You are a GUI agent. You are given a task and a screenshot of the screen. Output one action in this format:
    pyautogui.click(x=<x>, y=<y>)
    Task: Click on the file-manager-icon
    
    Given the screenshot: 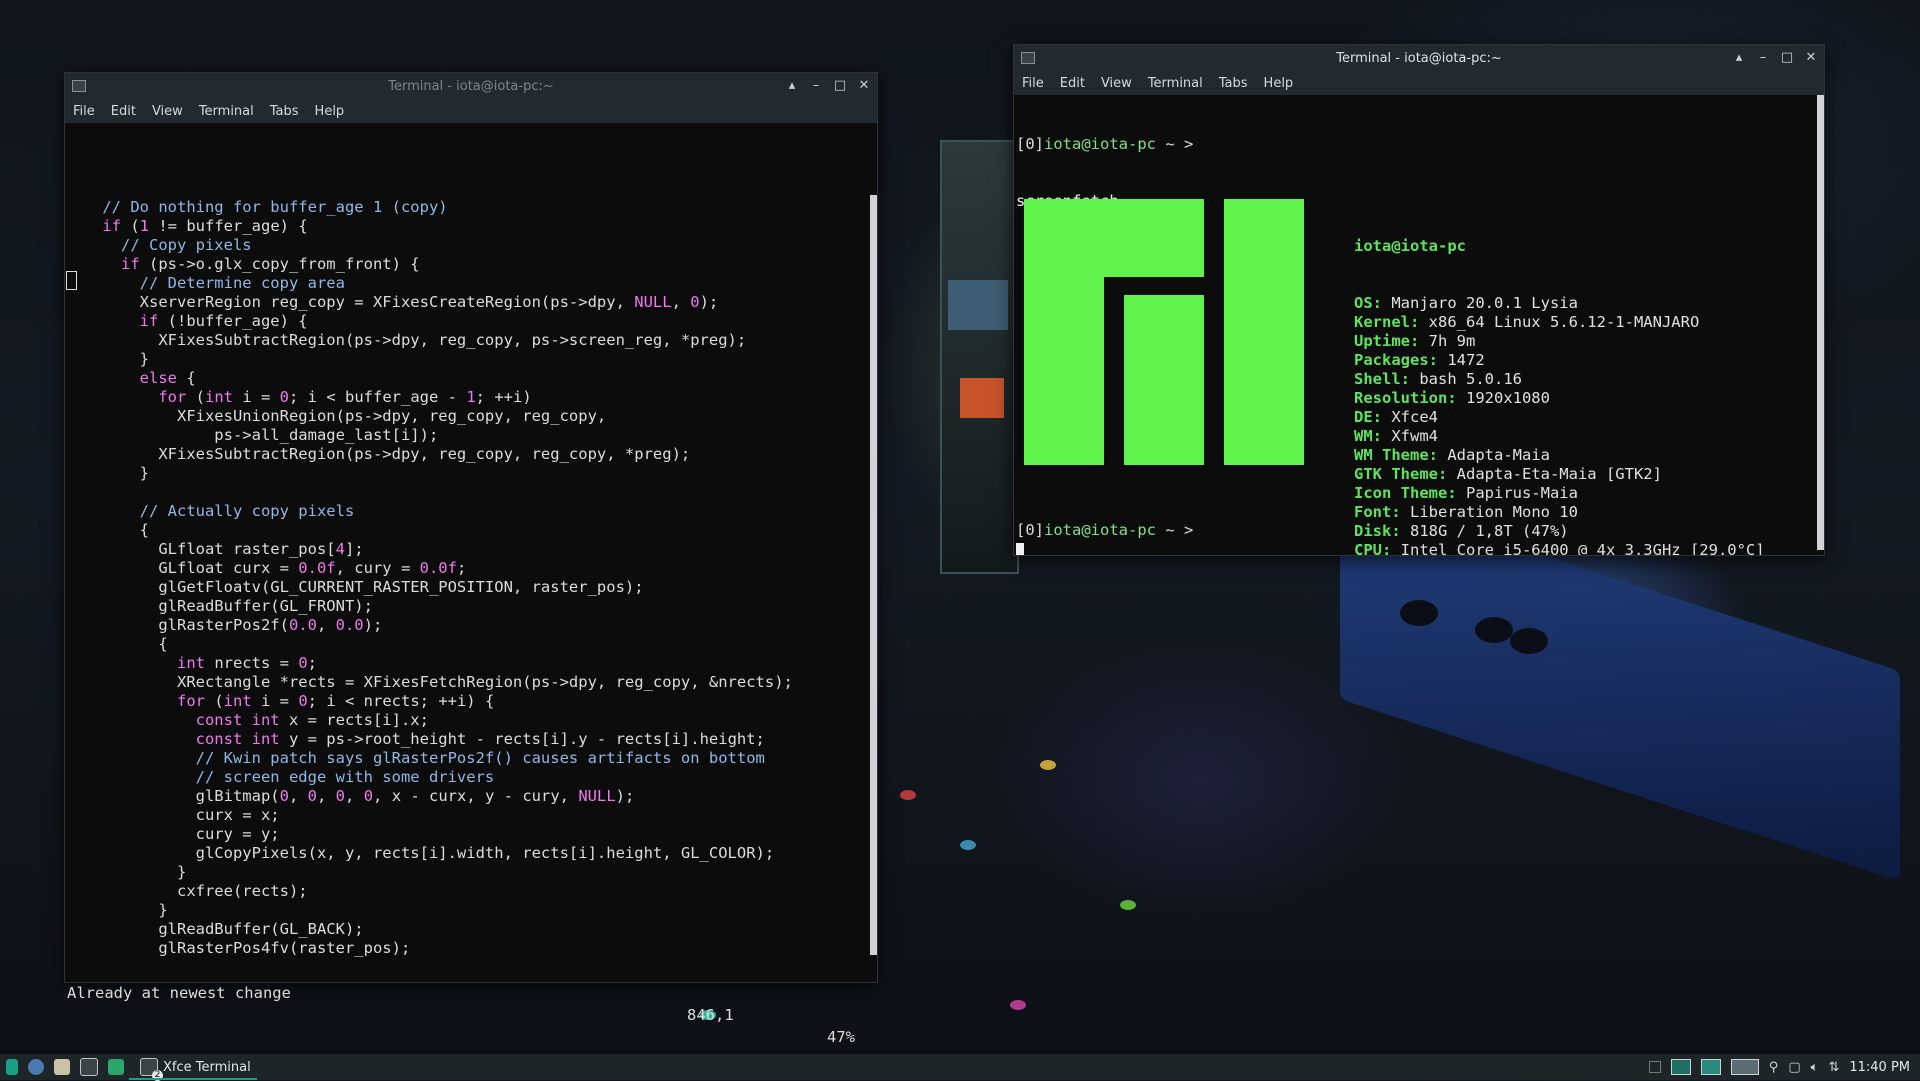 What is the action you would take?
    pyautogui.click(x=62, y=1067)
    